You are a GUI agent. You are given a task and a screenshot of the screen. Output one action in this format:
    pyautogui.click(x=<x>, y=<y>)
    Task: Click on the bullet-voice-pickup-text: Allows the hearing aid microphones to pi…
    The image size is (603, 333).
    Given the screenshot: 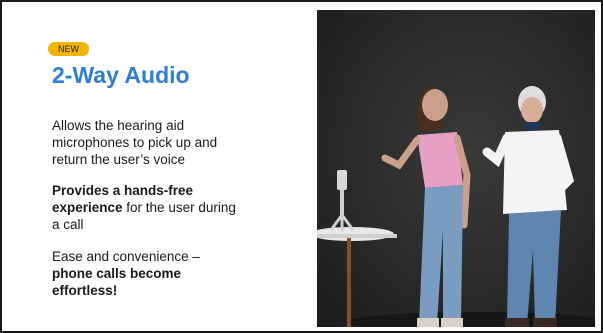 What is the action you would take?
    pyautogui.click(x=135, y=142)
    